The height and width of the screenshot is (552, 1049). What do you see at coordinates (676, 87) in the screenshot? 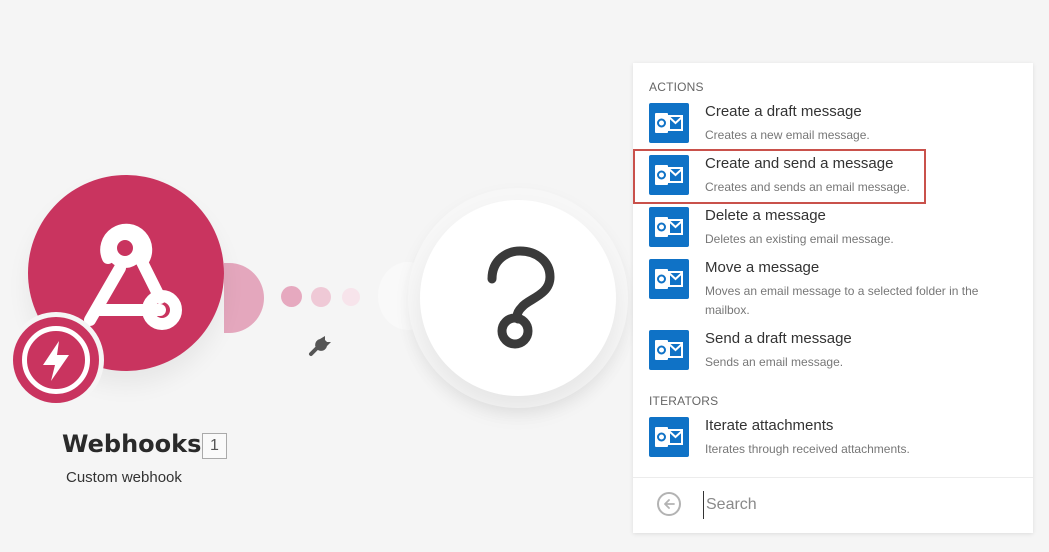
I see `section-title-actions: ACTIONS` at bounding box center [676, 87].